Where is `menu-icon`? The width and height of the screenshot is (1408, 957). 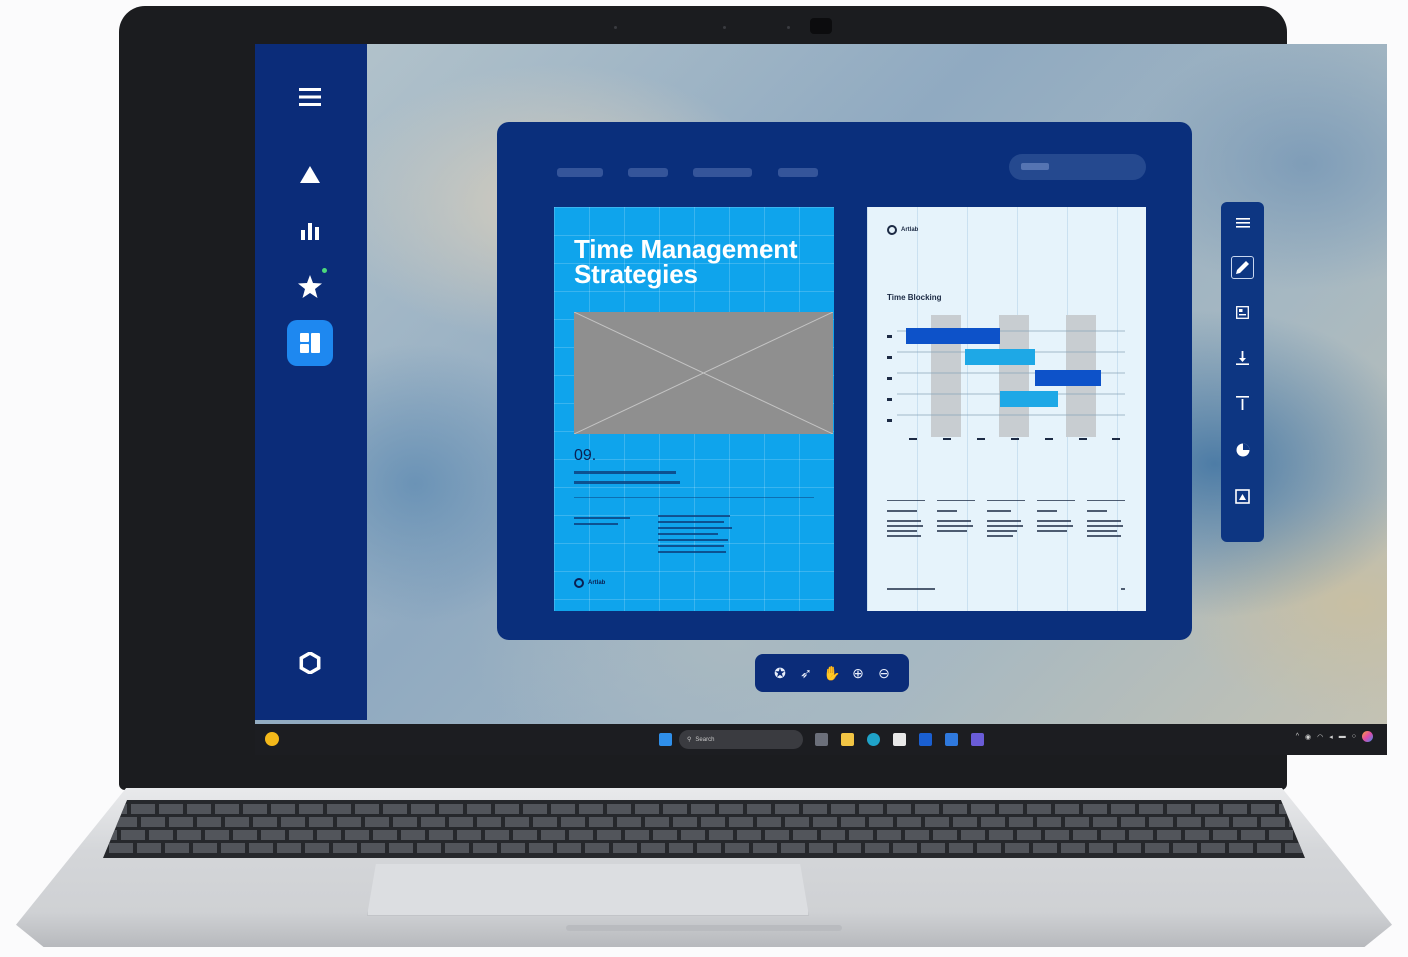 menu-icon is located at coordinates (310, 97).